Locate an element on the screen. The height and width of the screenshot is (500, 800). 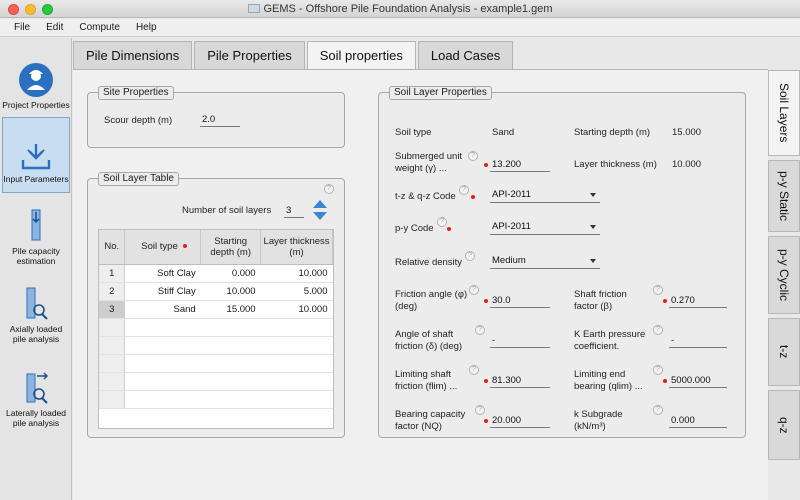
k-earth-pressure-label: K Earth pressure coefficient. is located at coordinates (609, 341).